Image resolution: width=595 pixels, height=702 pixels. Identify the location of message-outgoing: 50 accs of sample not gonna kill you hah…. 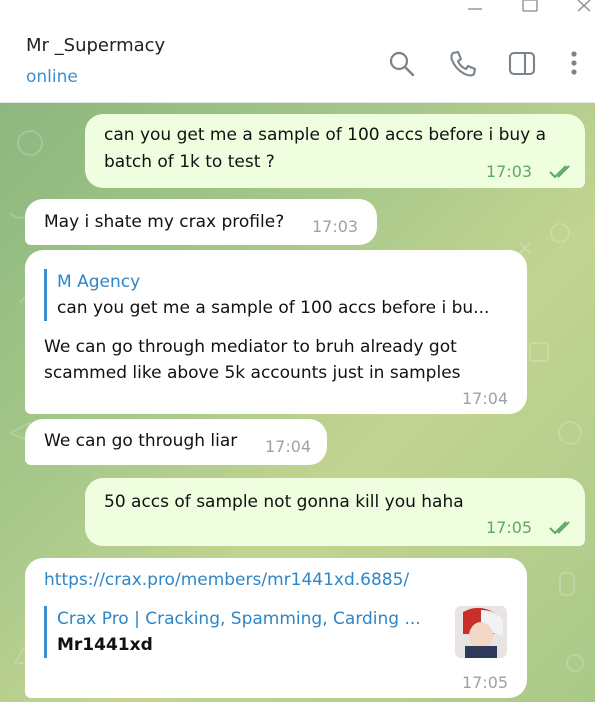
(335, 512).